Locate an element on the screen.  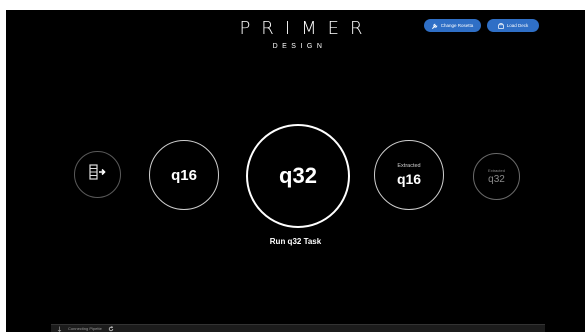
status-text: Connecting Pipette is located at coordinates (85, 328).